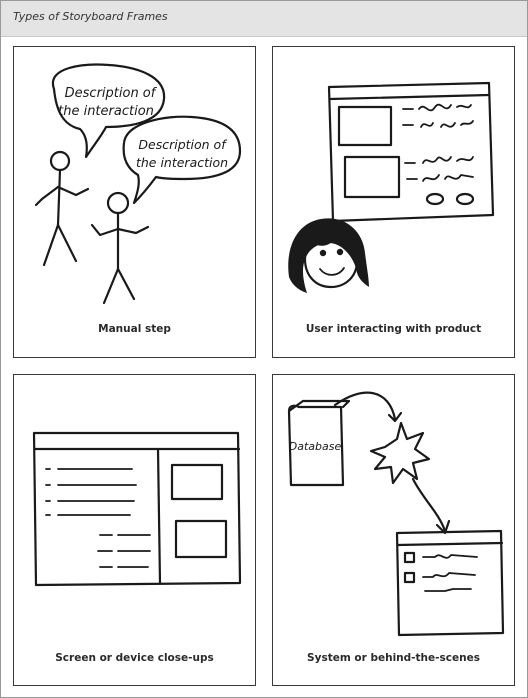 The image size is (528, 698). I want to click on bubble-1-text-line-1: Description of, so click(111, 93).